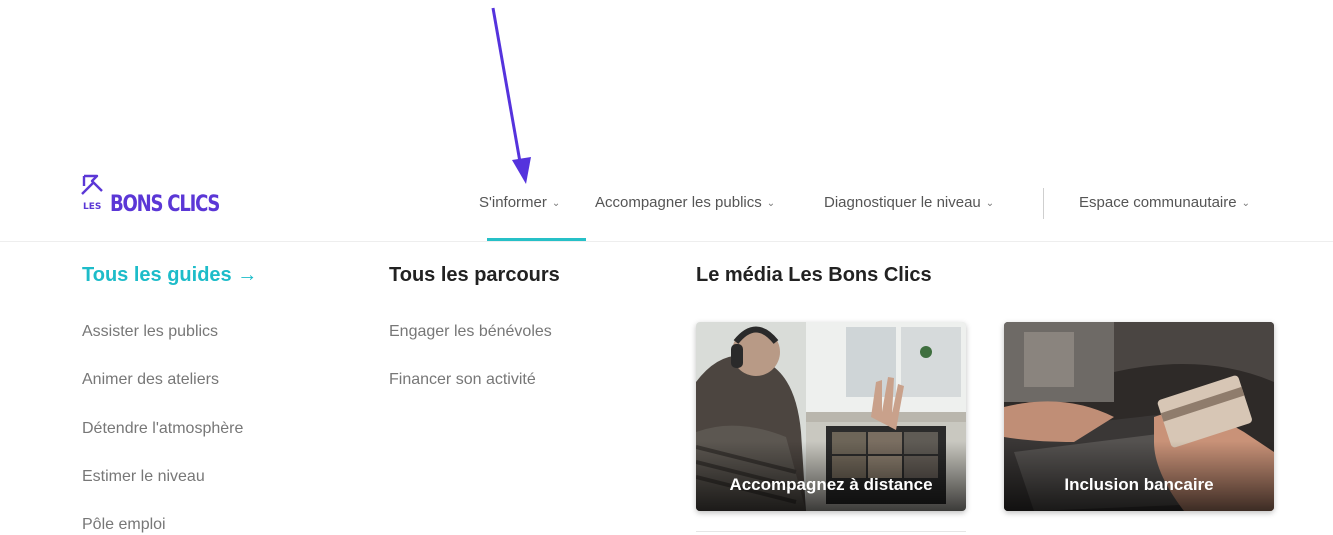  What do you see at coordinates (150, 332) in the screenshot?
I see `menu-link: Assister les publics` at bounding box center [150, 332].